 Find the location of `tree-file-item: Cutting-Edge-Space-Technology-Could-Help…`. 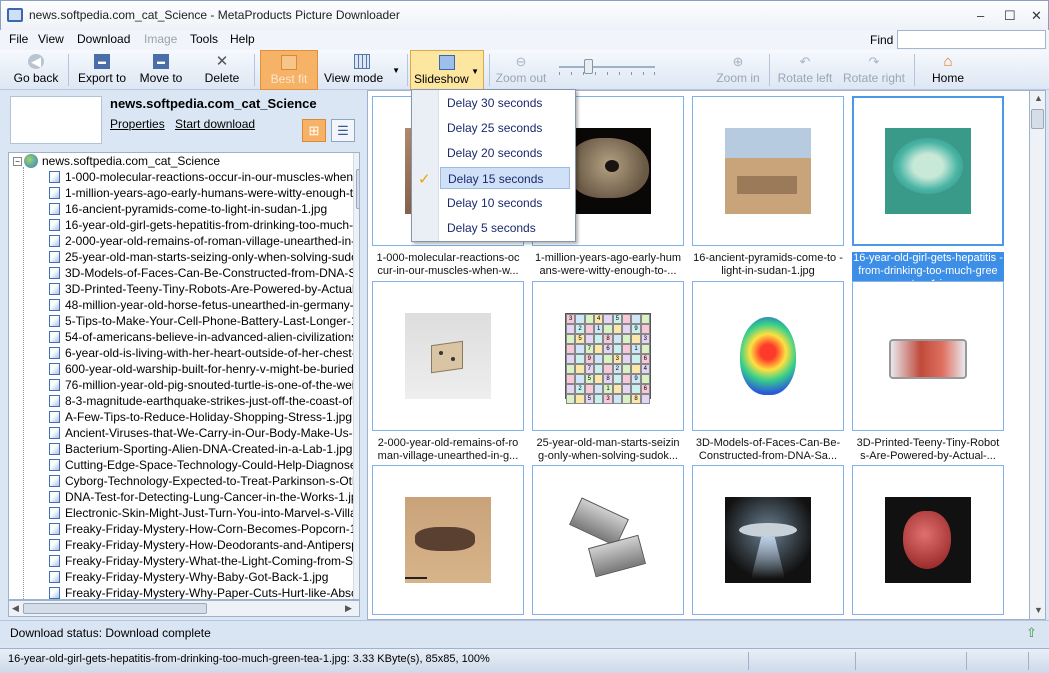

tree-file-item: Cutting-Edge-Space-Technology-Could-Help… is located at coordinates (204, 465).